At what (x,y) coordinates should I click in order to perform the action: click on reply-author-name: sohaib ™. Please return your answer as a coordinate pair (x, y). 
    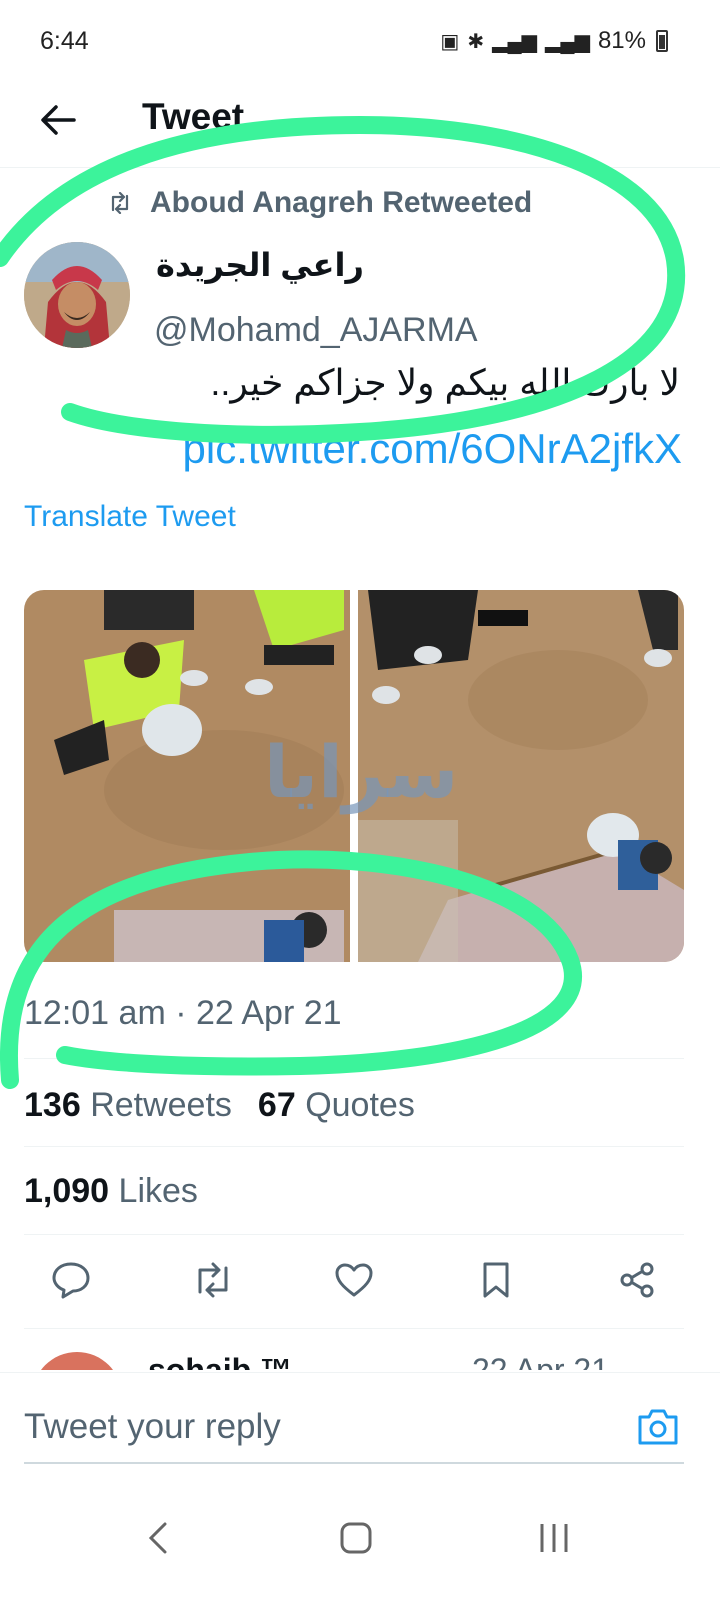
    Looking at the image, I should click on (220, 1361).